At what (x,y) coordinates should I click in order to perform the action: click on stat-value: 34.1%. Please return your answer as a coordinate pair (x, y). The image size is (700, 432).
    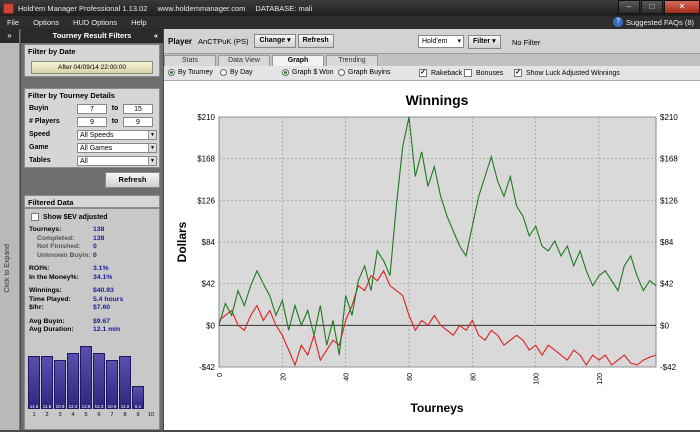
    Looking at the image, I should click on (103, 277).